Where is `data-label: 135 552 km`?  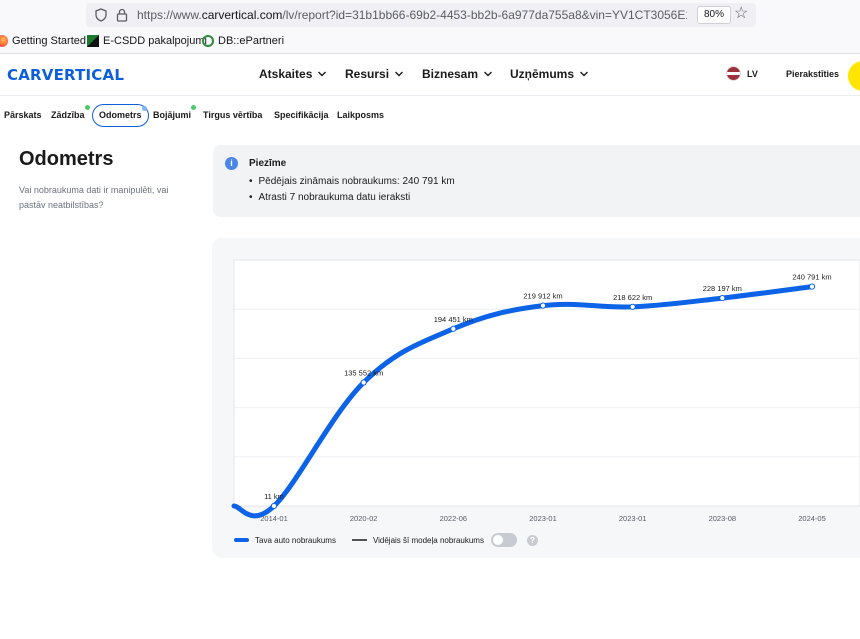 data-label: 135 552 km is located at coordinates (363, 372).